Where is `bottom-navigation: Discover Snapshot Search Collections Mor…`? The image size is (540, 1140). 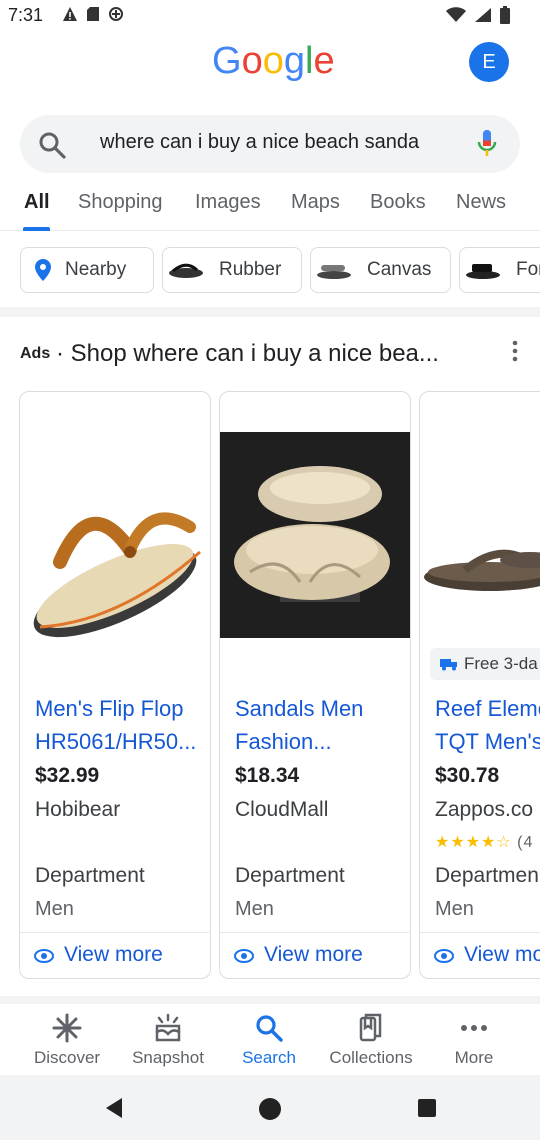
bottom-navigation: Discover Snapshot Search Collections Mor… is located at coordinates (270, 1039).